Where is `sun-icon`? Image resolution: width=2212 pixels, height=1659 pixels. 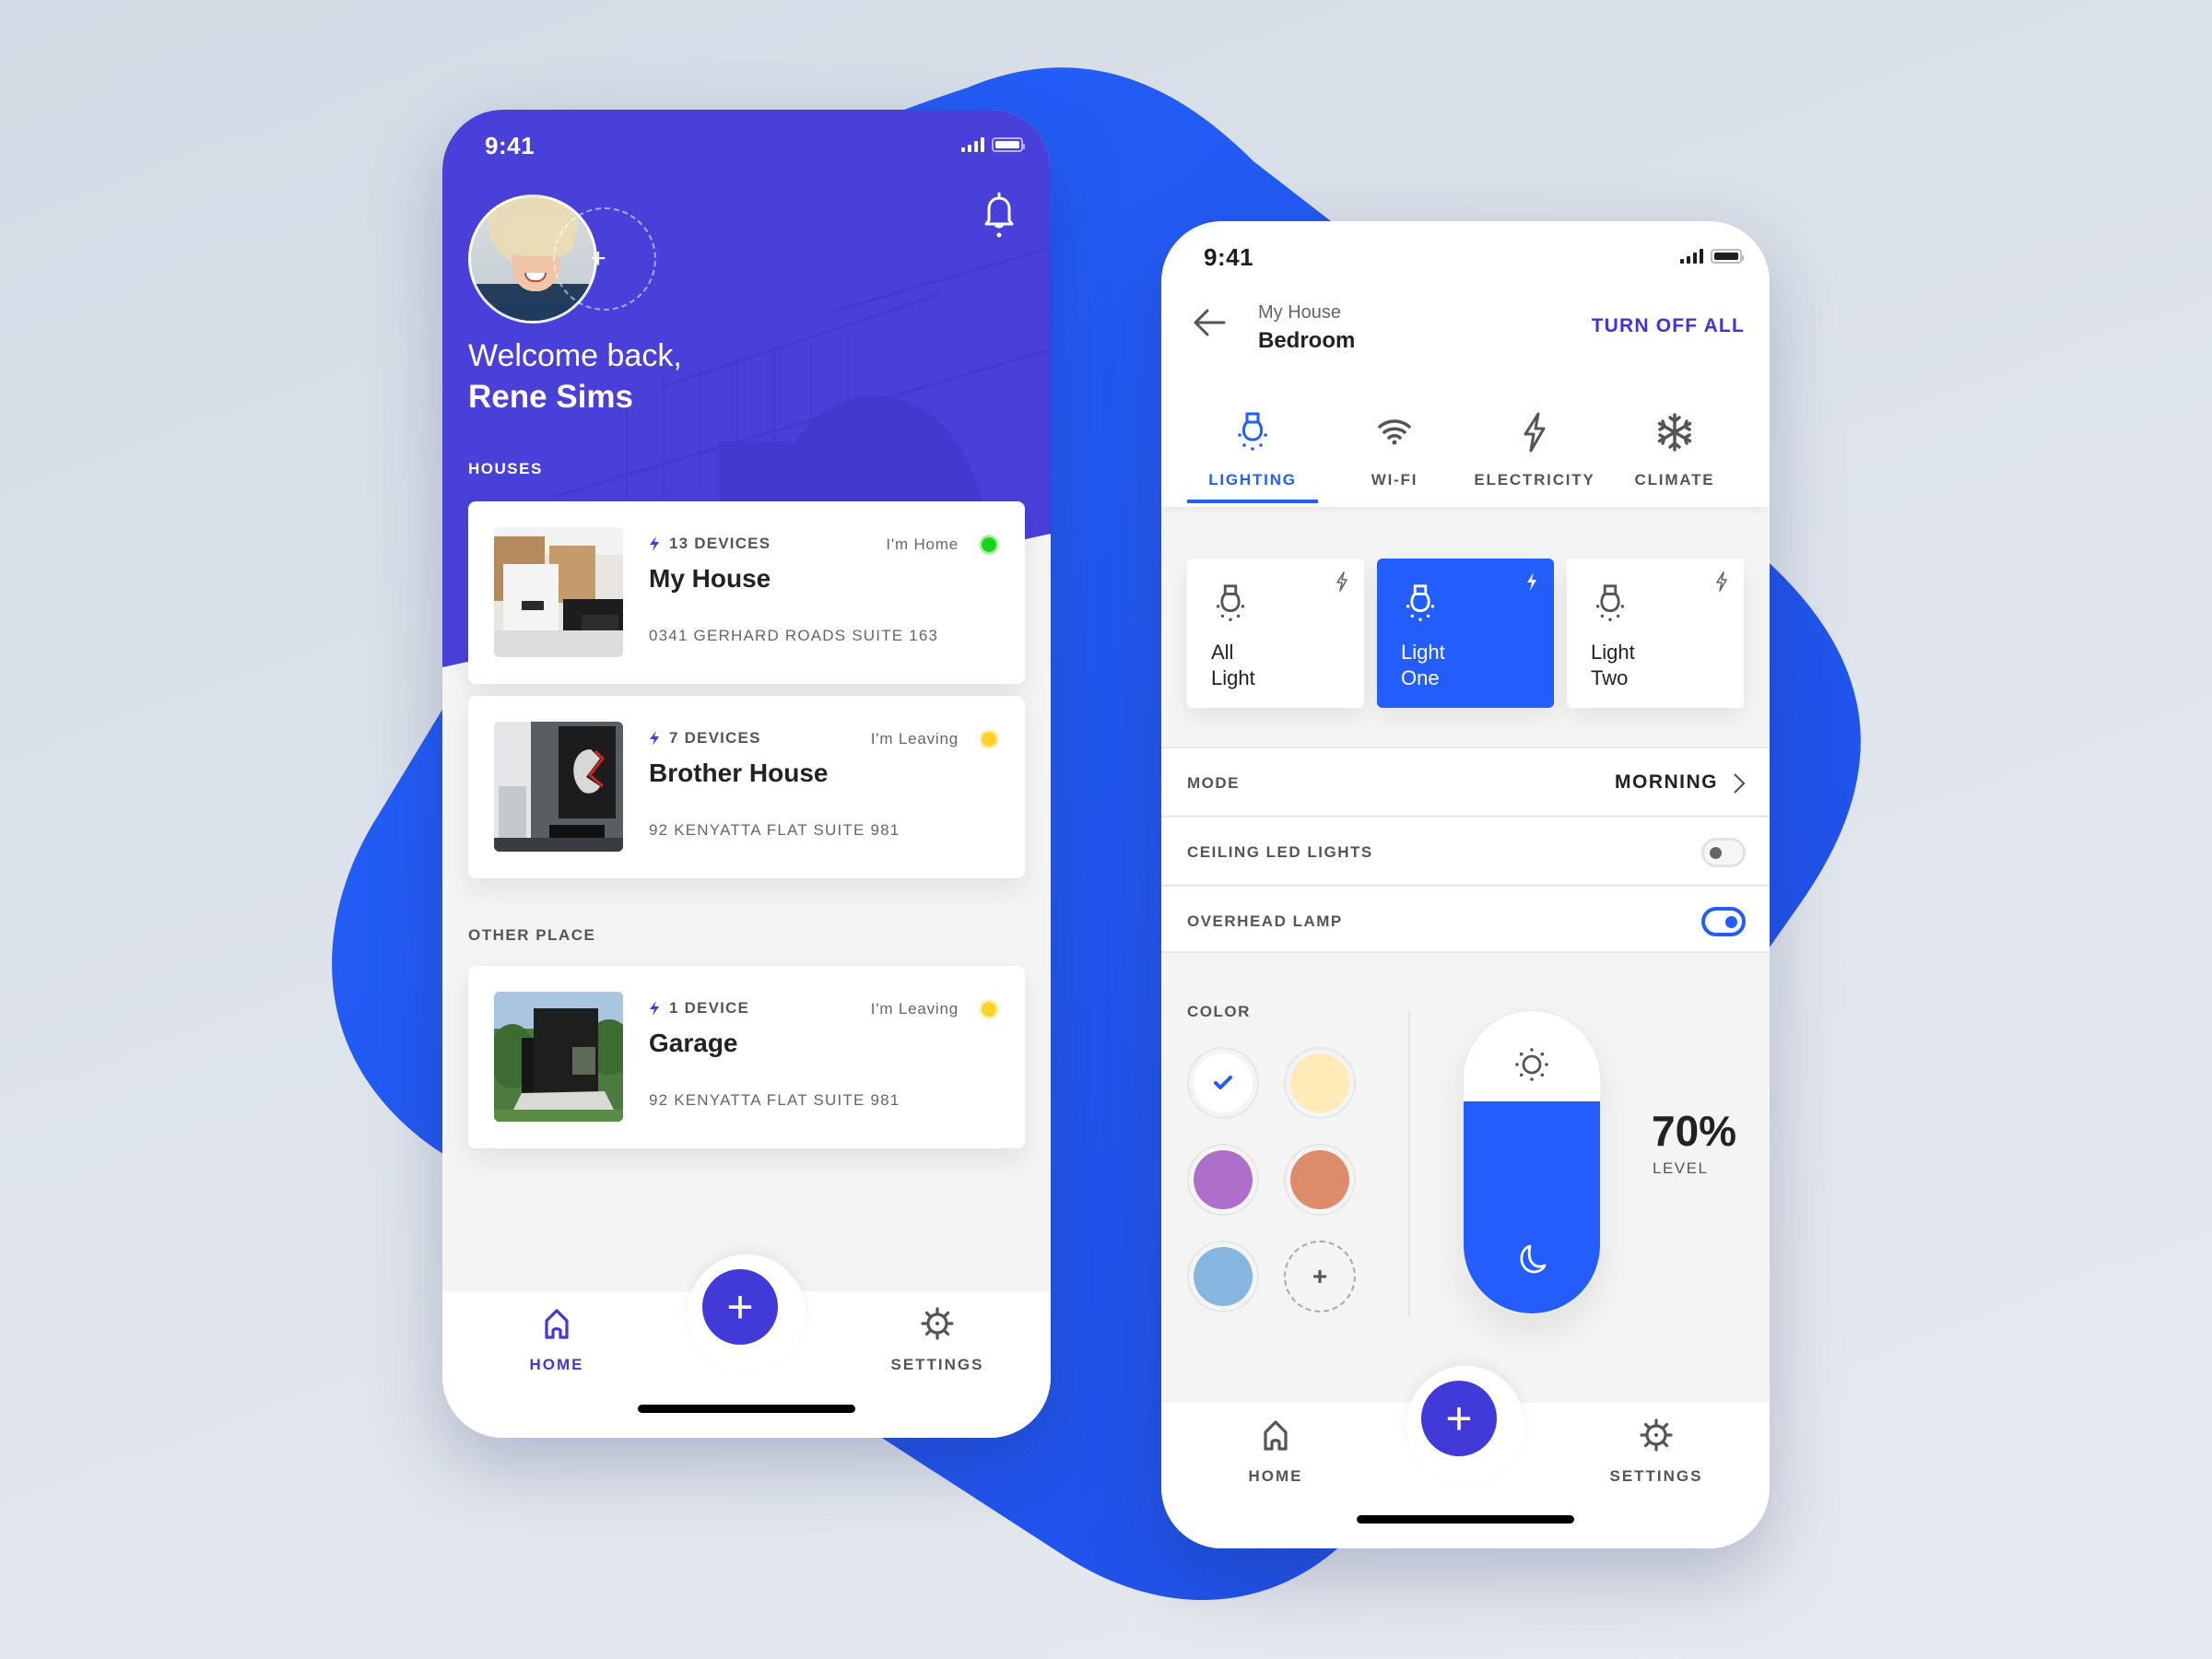
sun-icon is located at coordinates (1531, 1064).